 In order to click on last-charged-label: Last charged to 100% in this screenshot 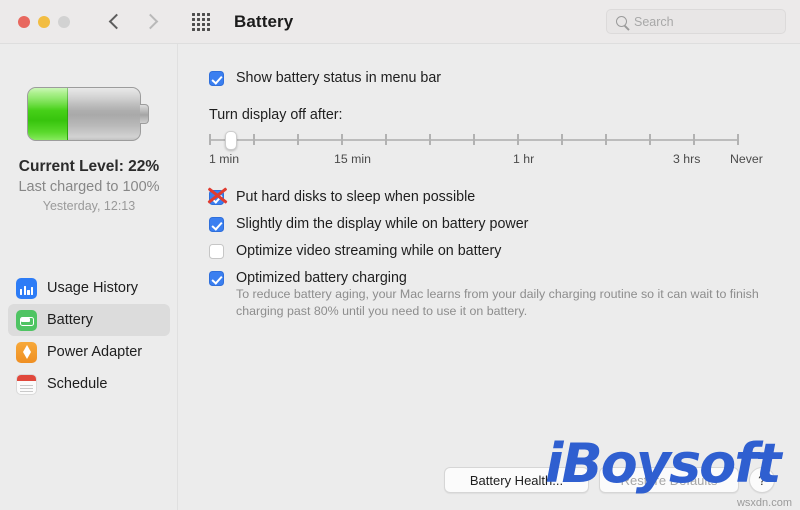, I will do `click(89, 187)`.